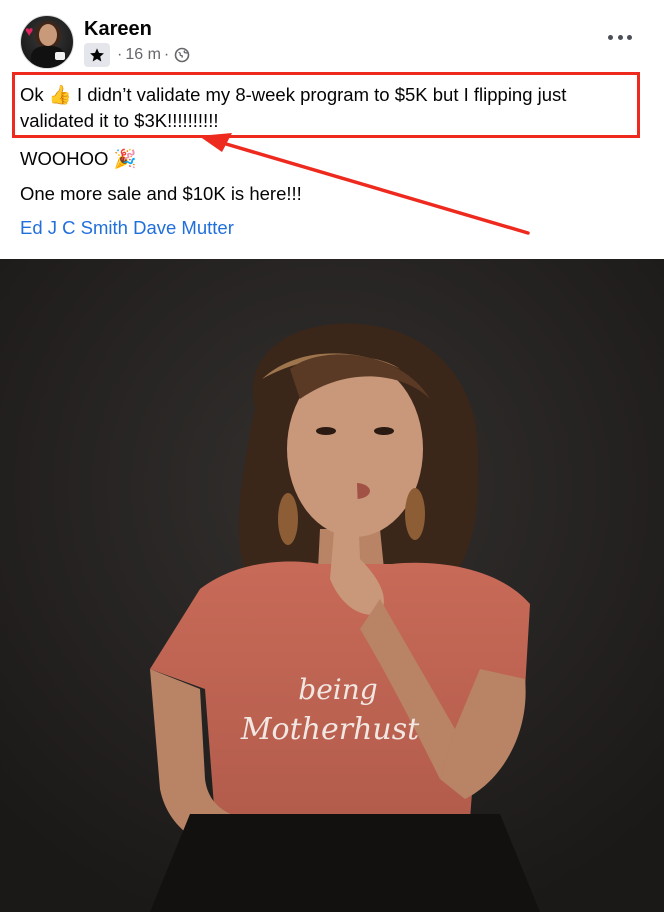  Describe the element at coordinates (364, 184) in the screenshot. I see `annotation-arrow` at that location.